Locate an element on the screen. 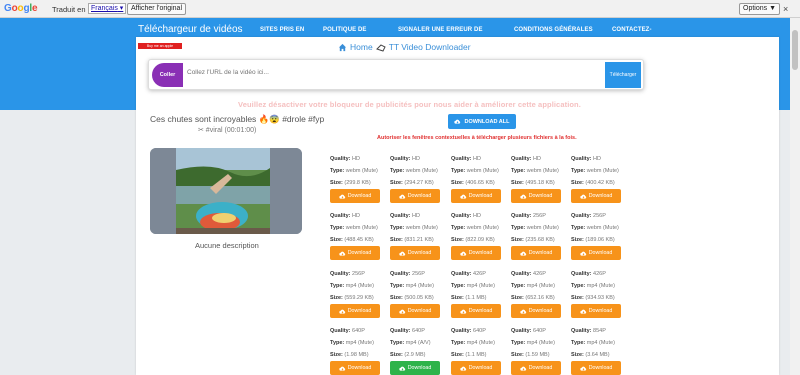 This screenshot has width=800, height=375. language-select: Français ▾ is located at coordinates (107, 8).